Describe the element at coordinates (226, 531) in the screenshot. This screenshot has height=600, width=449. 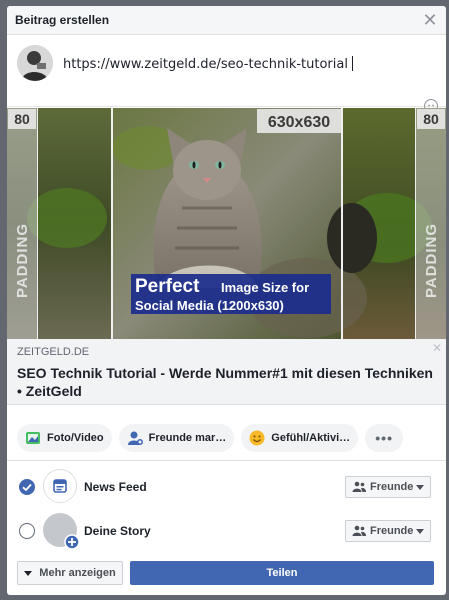
I see `destination-story: Deine Story Freunde` at that location.